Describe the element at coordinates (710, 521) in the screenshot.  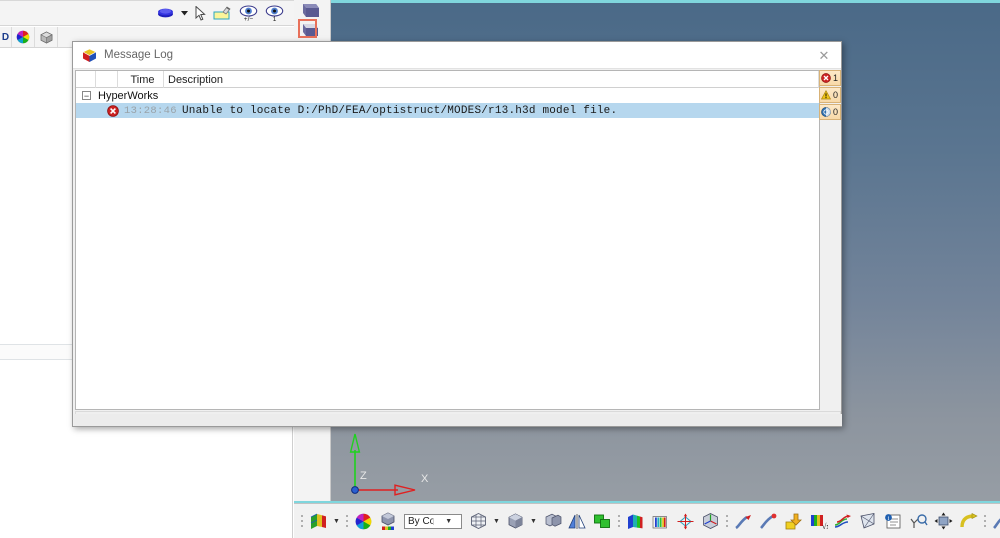
I see `axis-cube-icon` at that location.